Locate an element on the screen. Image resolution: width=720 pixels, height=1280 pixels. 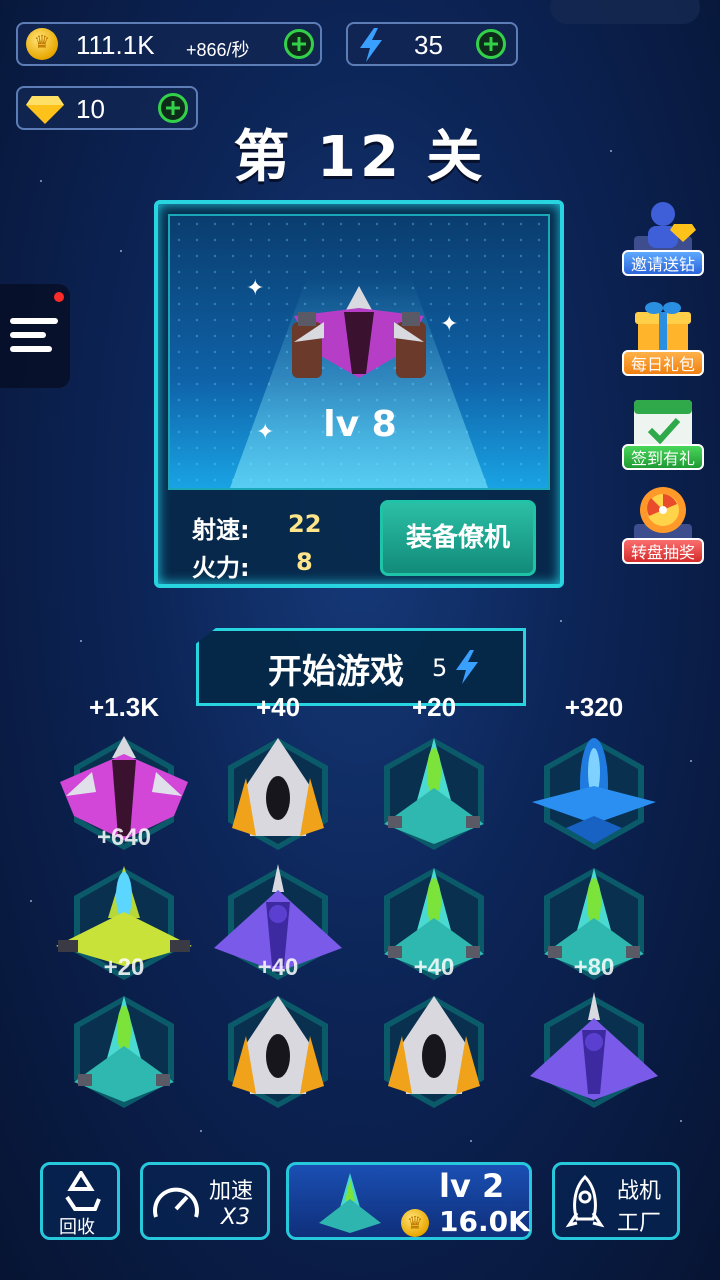
teal-fighter-icon is located at coordinates (350, 1203).